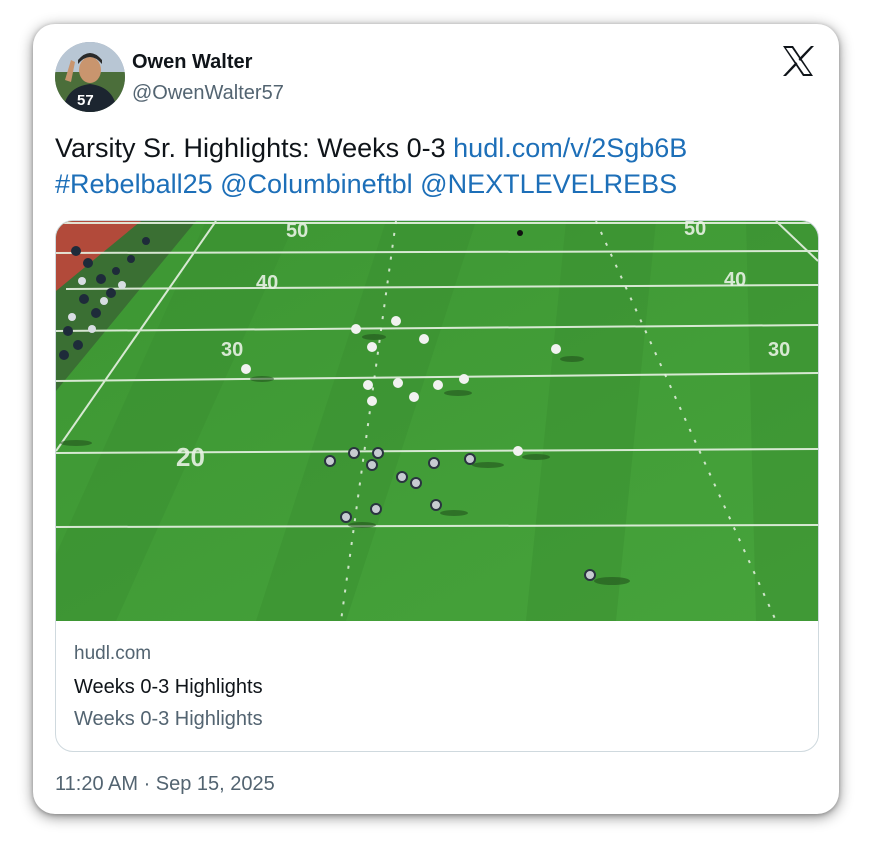  What do you see at coordinates (168, 719) in the screenshot?
I see `link-card-description: Weeks 0-3 Highlights` at bounding box center [168, 719].